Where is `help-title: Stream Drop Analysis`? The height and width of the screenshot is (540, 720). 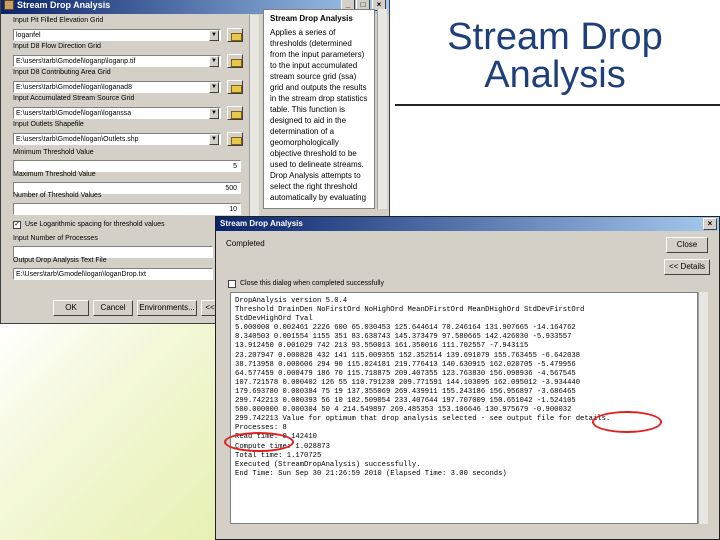
help-title: Stream Drop Analysis is located at coordinates (311, 18).